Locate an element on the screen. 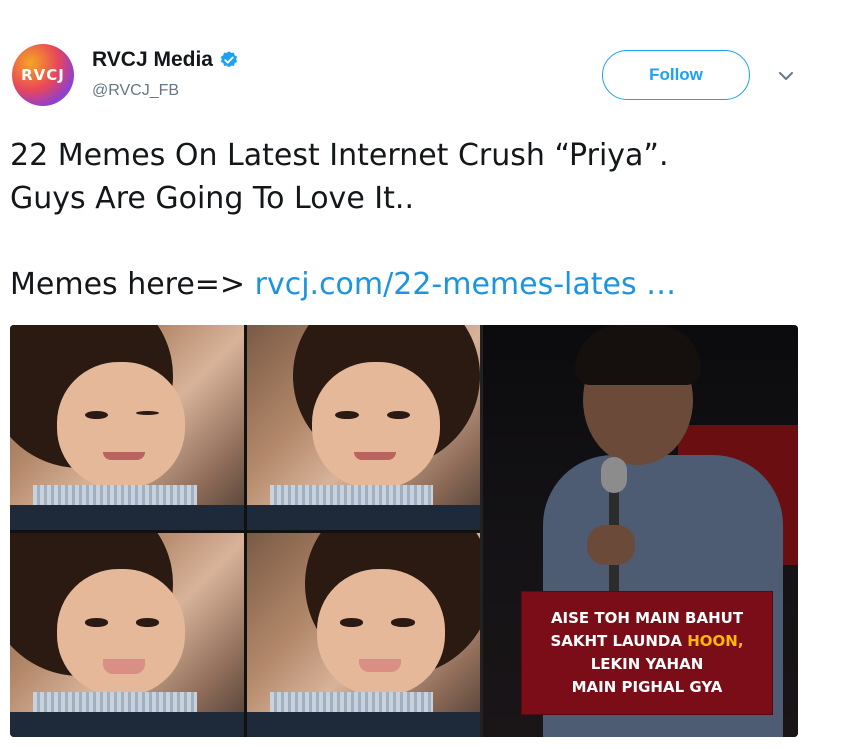  caption-line-1: AISE TOH MAIN BAHUT is located at coordinates (647, 618).